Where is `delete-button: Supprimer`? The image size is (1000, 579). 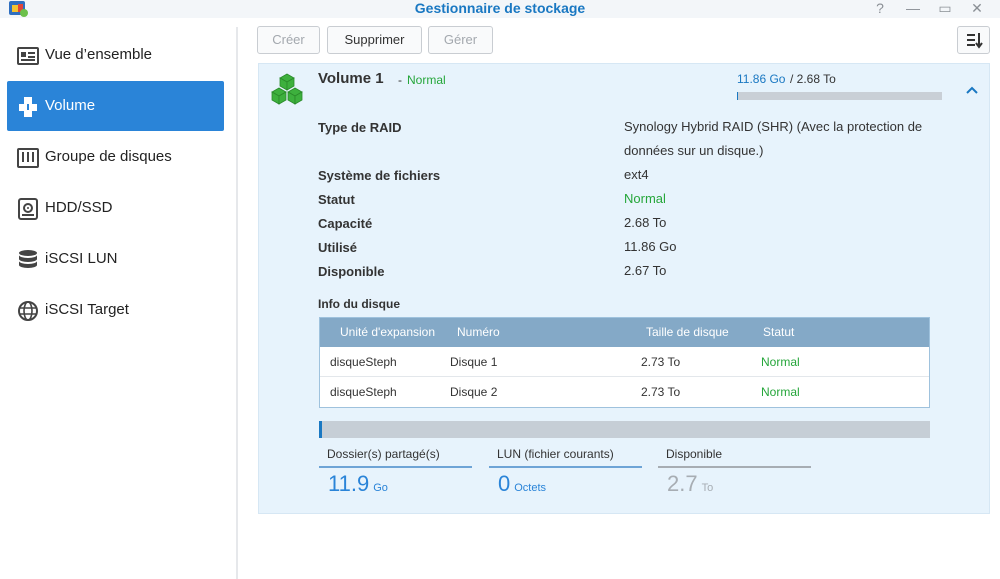 delete-button: Supprimer is located at coordinates (374, 40).